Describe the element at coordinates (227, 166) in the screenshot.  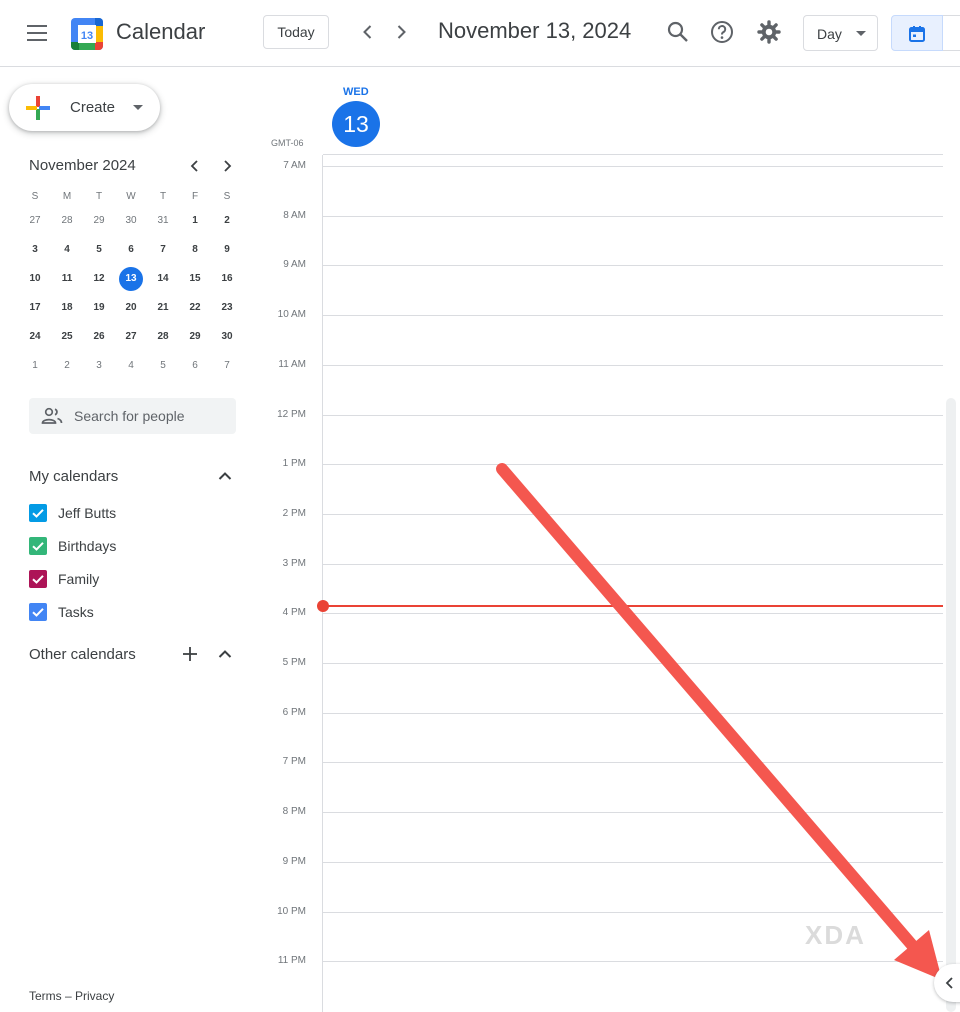
I see `mini-next-month-icon` at that location.